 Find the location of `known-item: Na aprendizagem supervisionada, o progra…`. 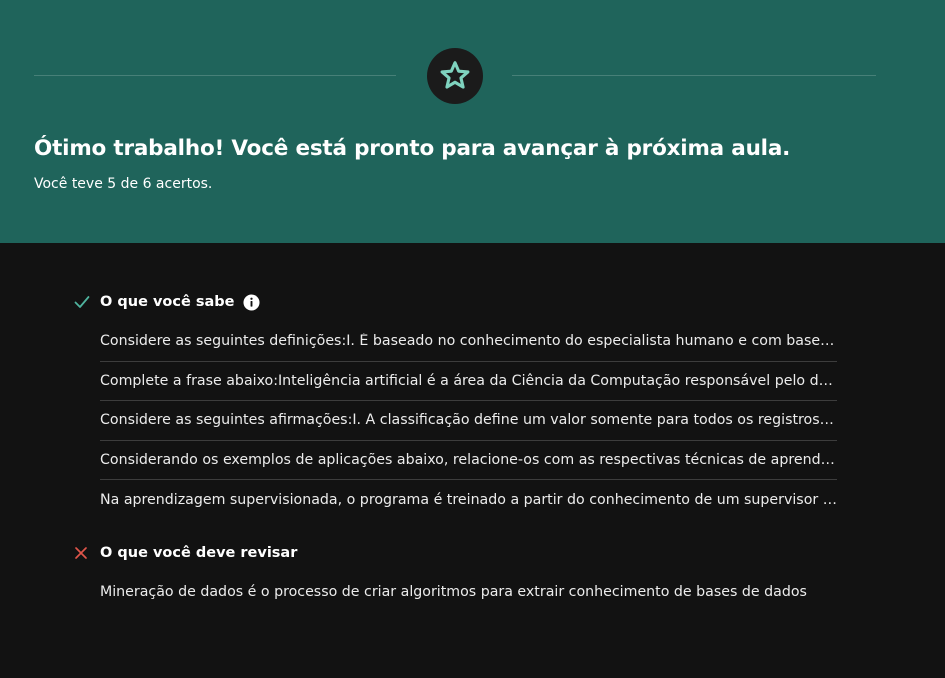

known-item: Na aprendizagem supervisionada, o progra… is located at coordinates (468, 500).